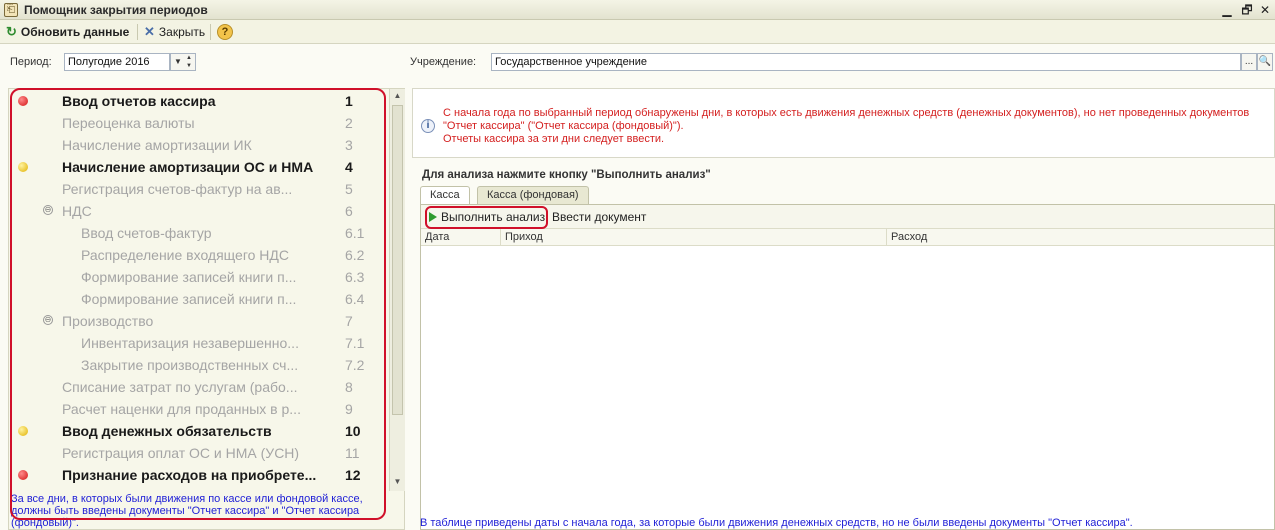 The image size is (1275, 530). What do you see at coordinates (199, 476) in the screenshot?
I see `tree-row: Признание расходов на приобрете... 12` at bounding box center [199, 476].